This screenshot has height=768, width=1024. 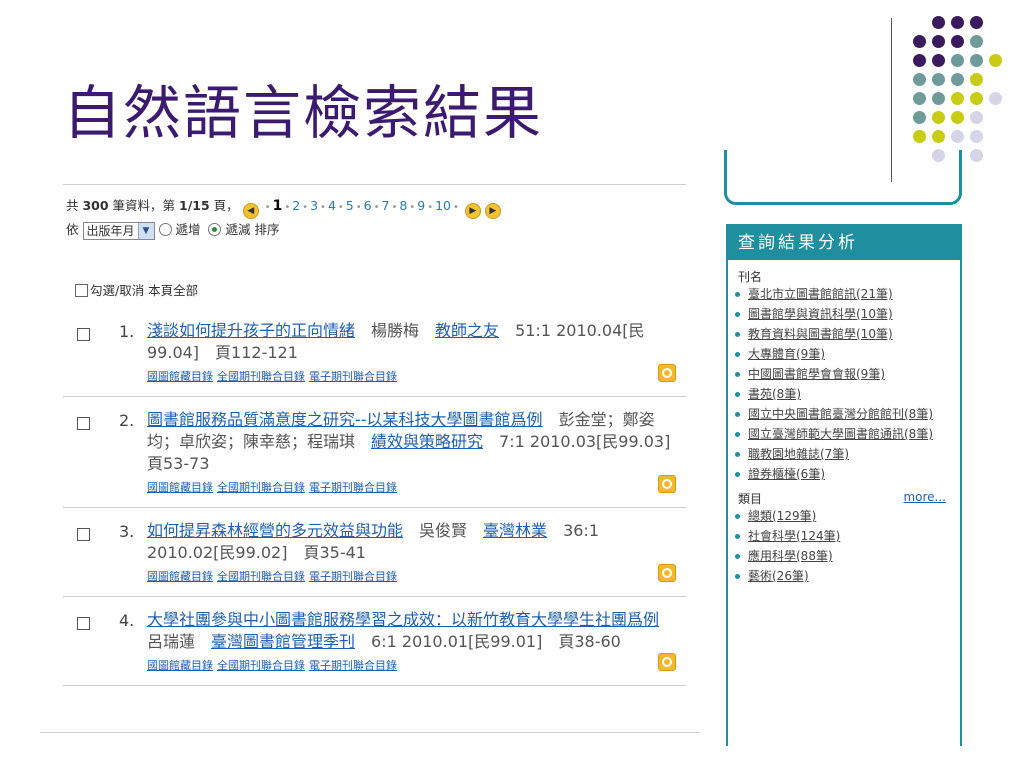 I want to click on select-all-checkbox, so click(x=81, y=290).